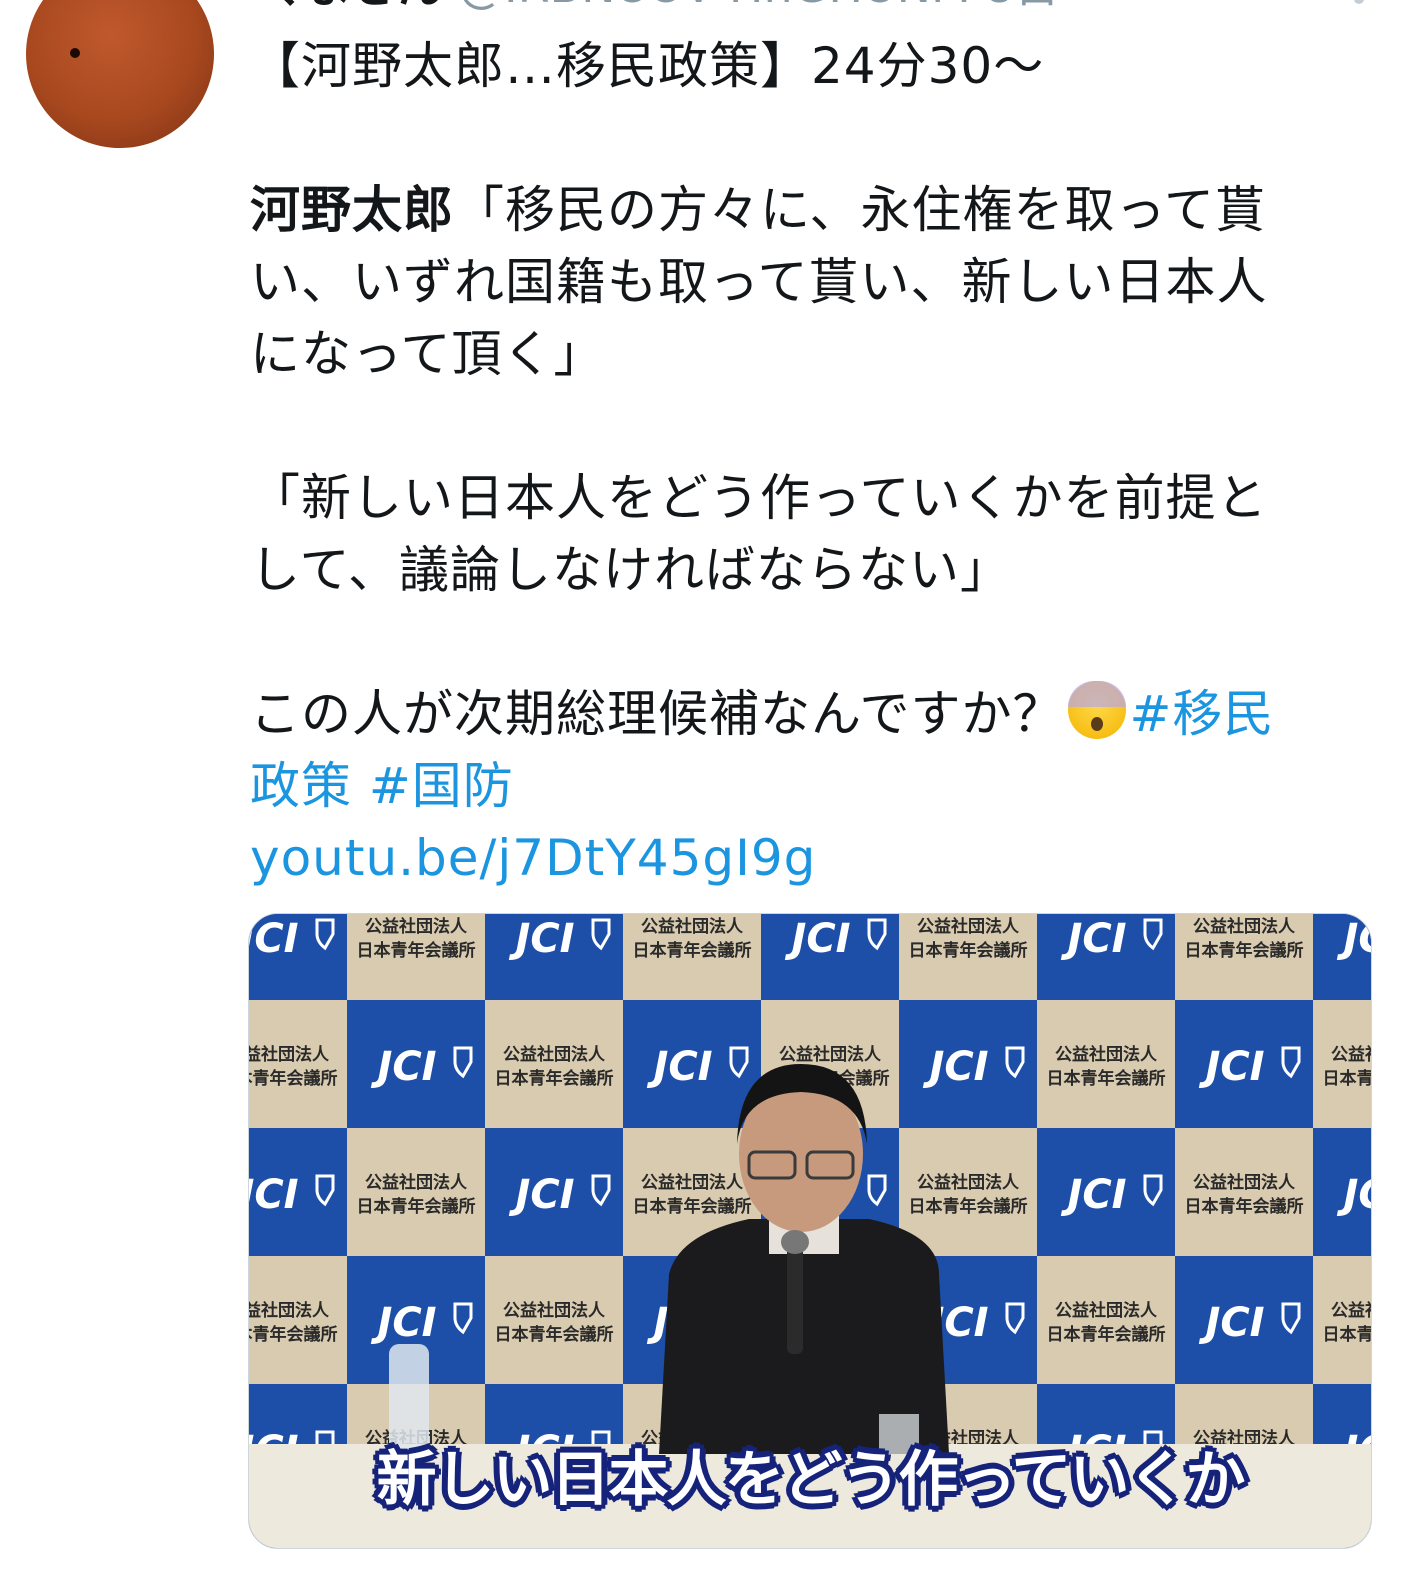 This screenshot has height=1581, width=1424. I want to click on hashtag-national-defense: #国防, so click(441, 786).